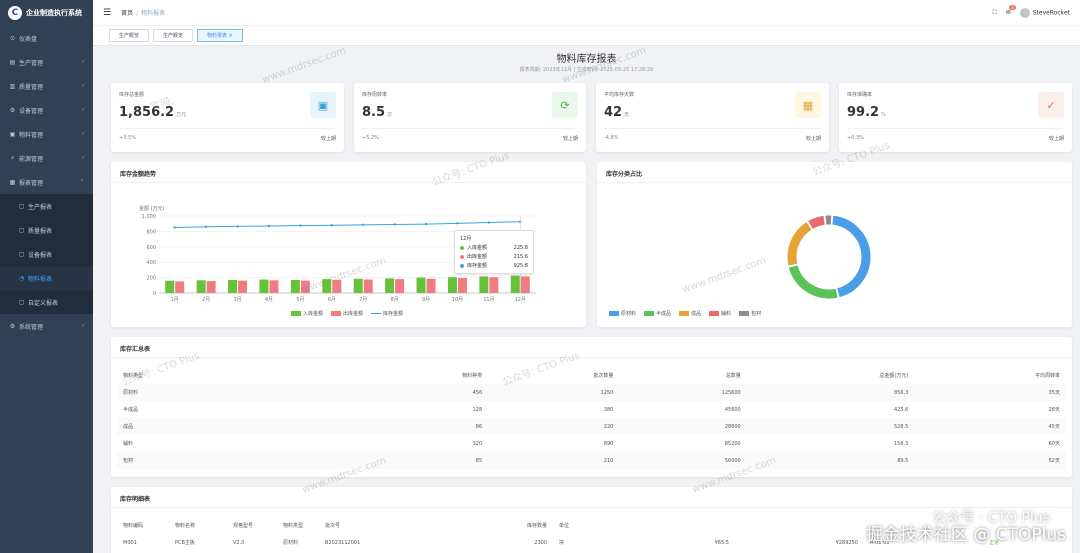 The height and width of the screenshot is (553, 1080). What do you see at coordinates (629, 314) in the screenshot?
I see `legend-label: 原材料` at bounding box center [629, 314].